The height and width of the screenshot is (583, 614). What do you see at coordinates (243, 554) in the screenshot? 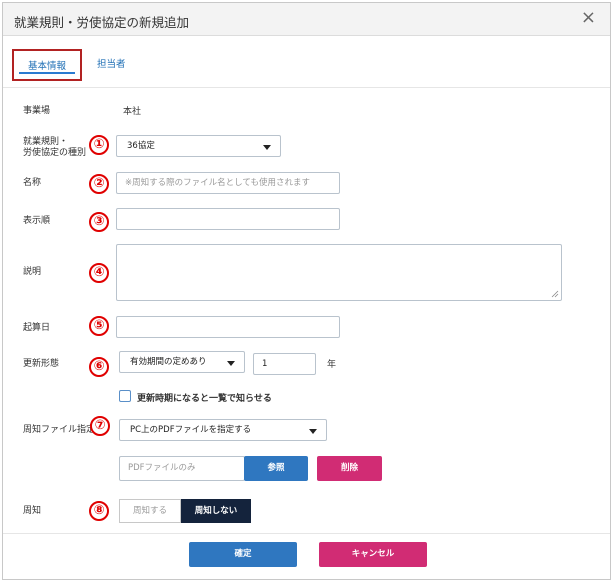
I see `confirm-button: 確定` at bounding box center [243, 554].